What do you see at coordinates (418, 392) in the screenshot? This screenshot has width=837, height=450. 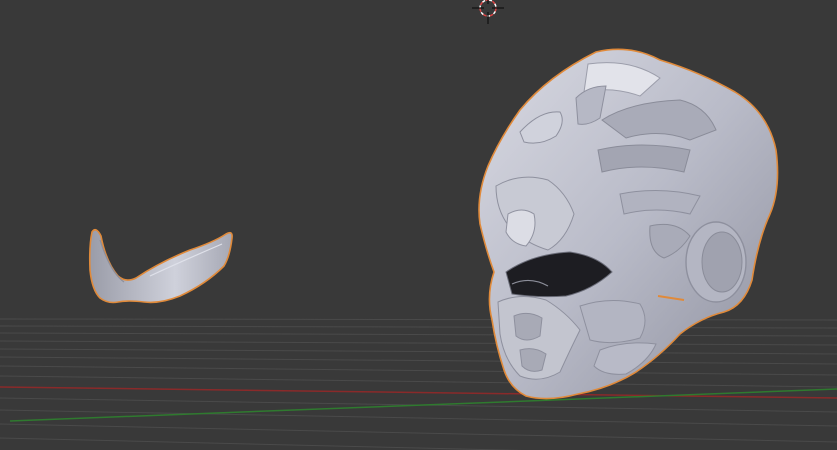 I see `x-axis-line` at bounding box center [418, 392].